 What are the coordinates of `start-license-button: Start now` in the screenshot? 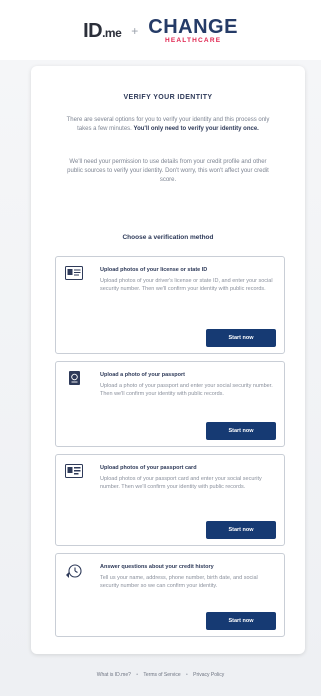 It's located at (241, 338).